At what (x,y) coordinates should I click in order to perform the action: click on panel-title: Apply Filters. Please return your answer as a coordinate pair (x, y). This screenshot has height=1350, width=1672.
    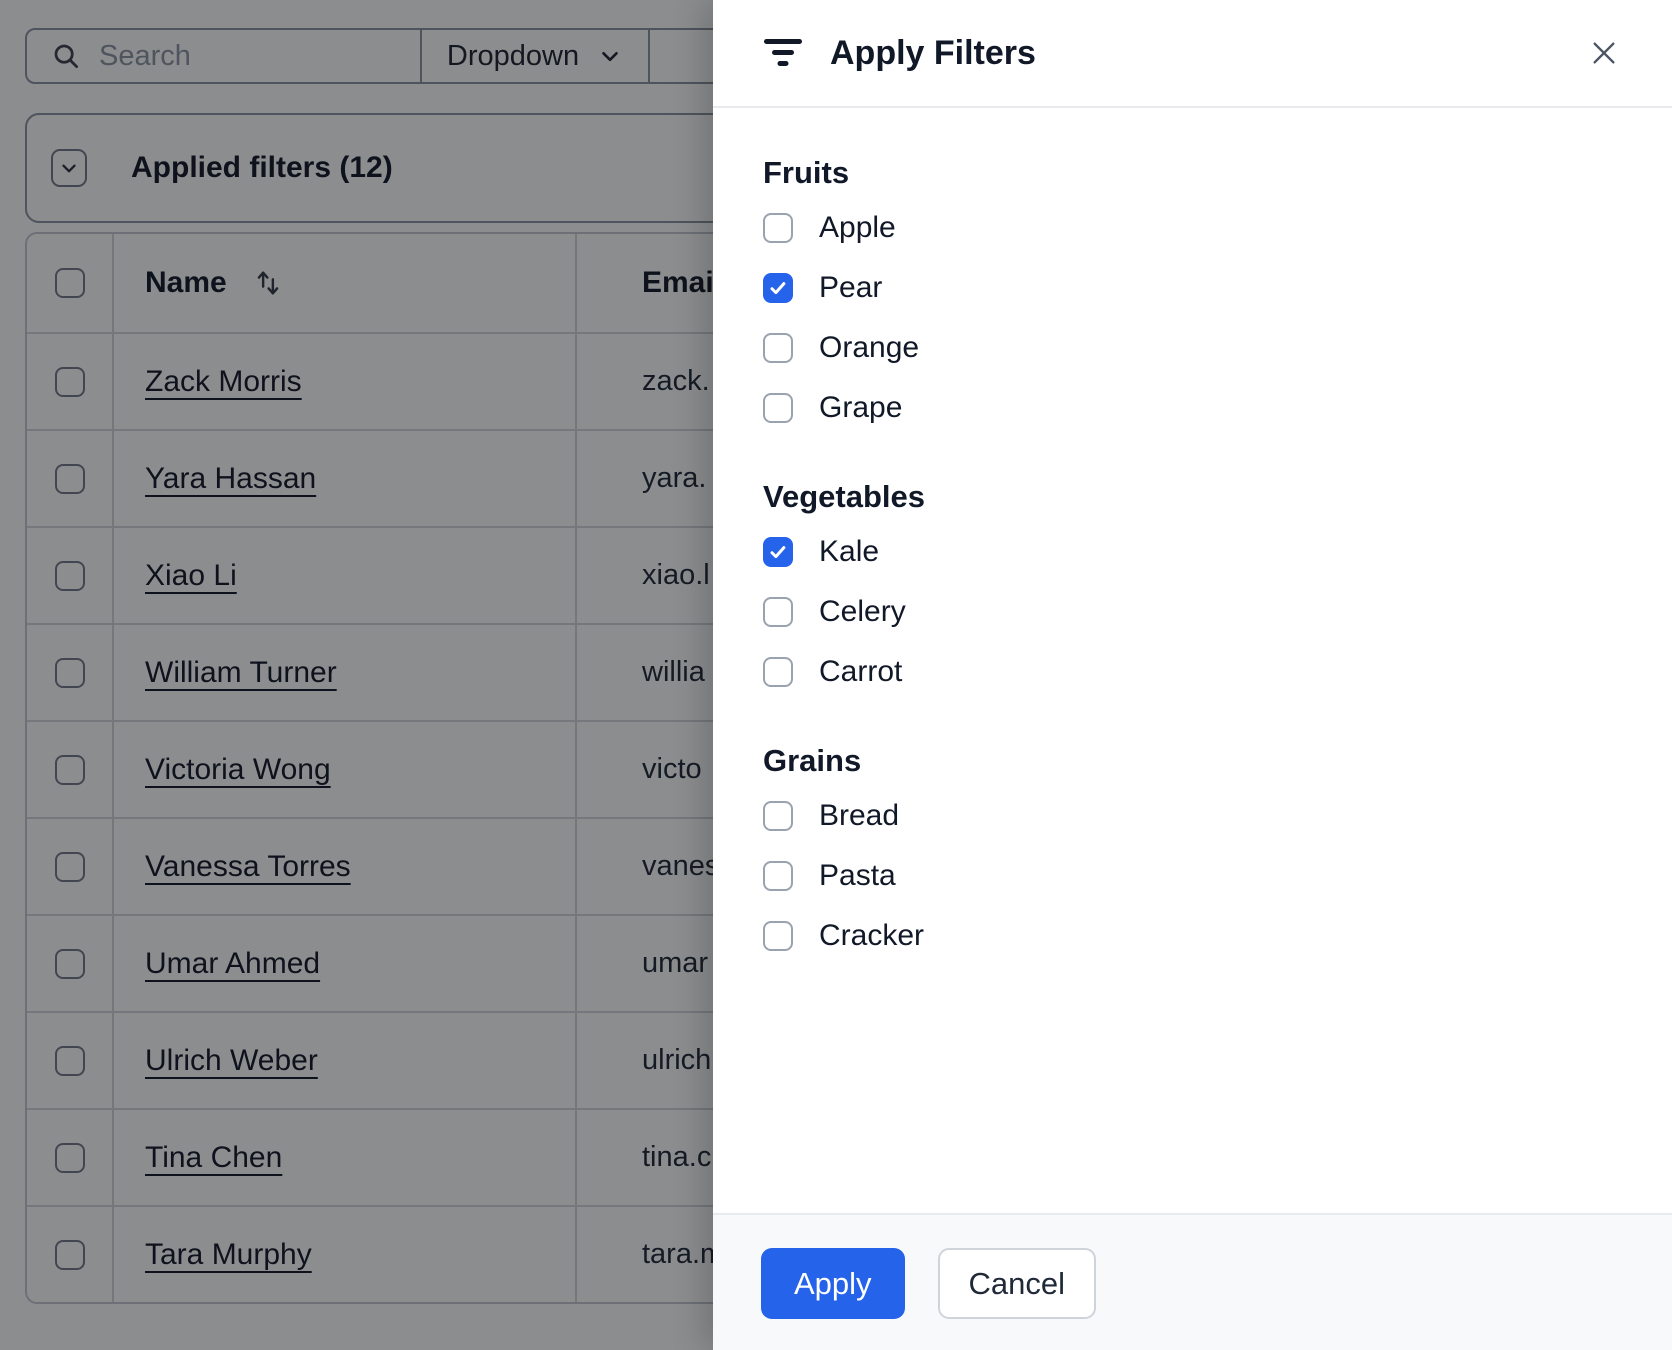
    Looking at the image, I should click on (933, 52).